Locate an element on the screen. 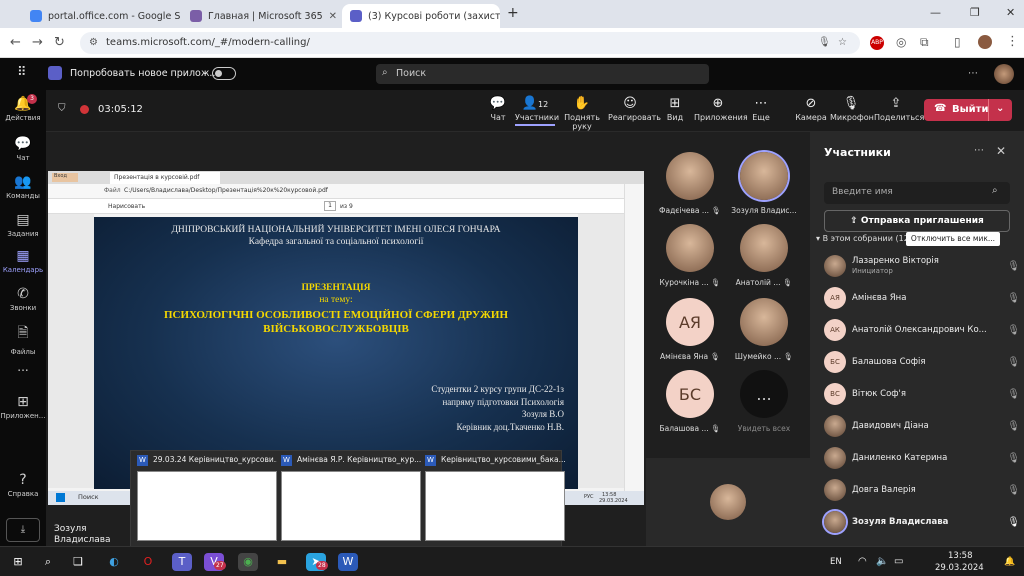 The height and width of the screenshot is (576, 1024). minimize-icon: — is located at coordinates (935, 12).